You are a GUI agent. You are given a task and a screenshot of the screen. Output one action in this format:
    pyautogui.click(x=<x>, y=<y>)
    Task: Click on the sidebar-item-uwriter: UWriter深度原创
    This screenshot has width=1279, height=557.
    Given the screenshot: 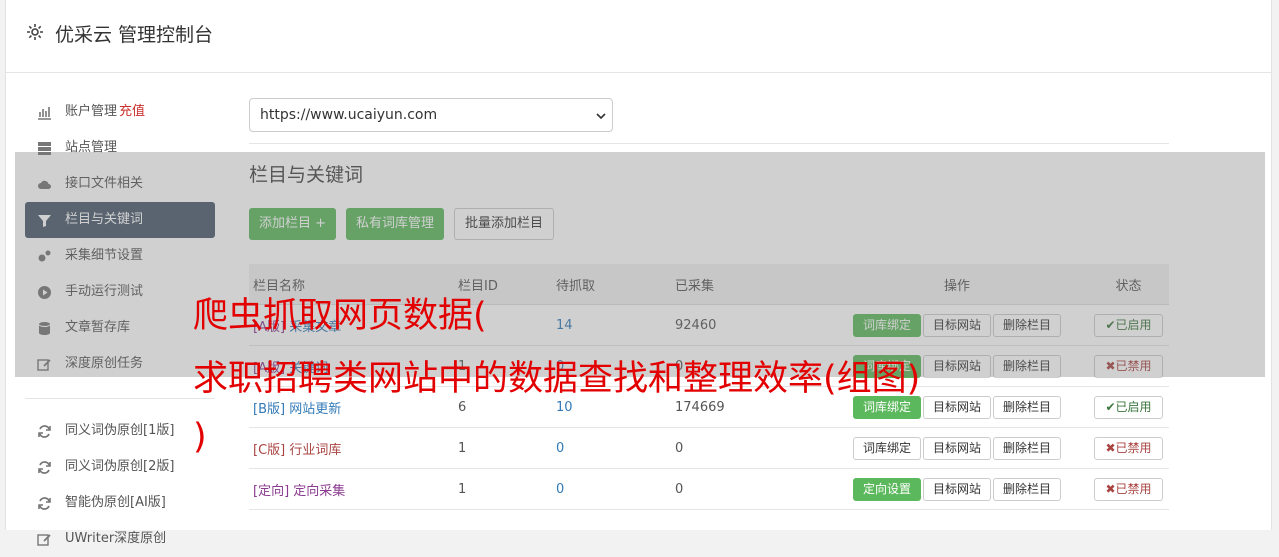 What is the action you would take?
    pyautogui.click(x=120, y=539)
    